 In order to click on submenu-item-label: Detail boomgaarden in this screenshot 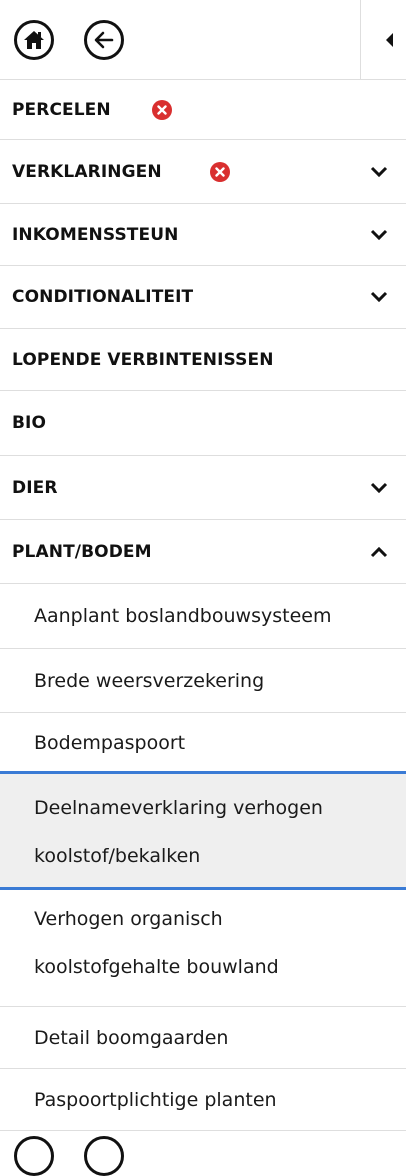, I will do `click(131, 1037)`.